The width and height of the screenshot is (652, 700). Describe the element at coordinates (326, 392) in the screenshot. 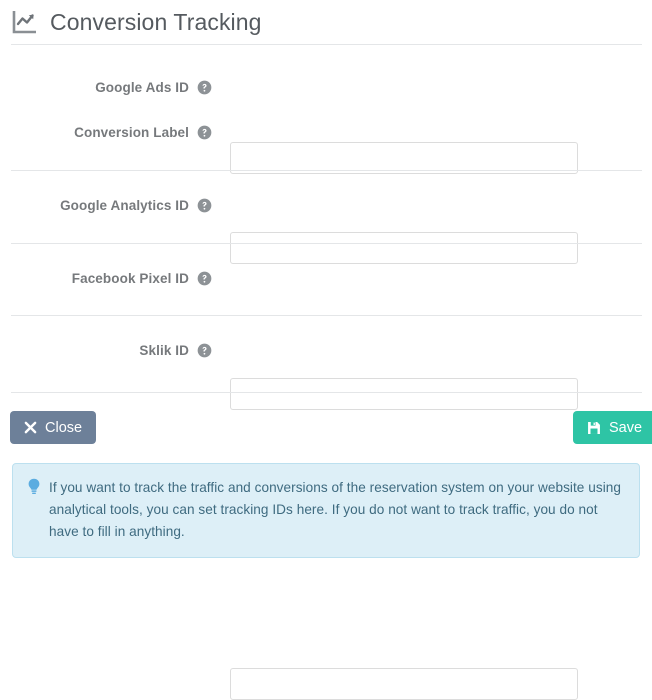

I see `footer-divider` at that location.